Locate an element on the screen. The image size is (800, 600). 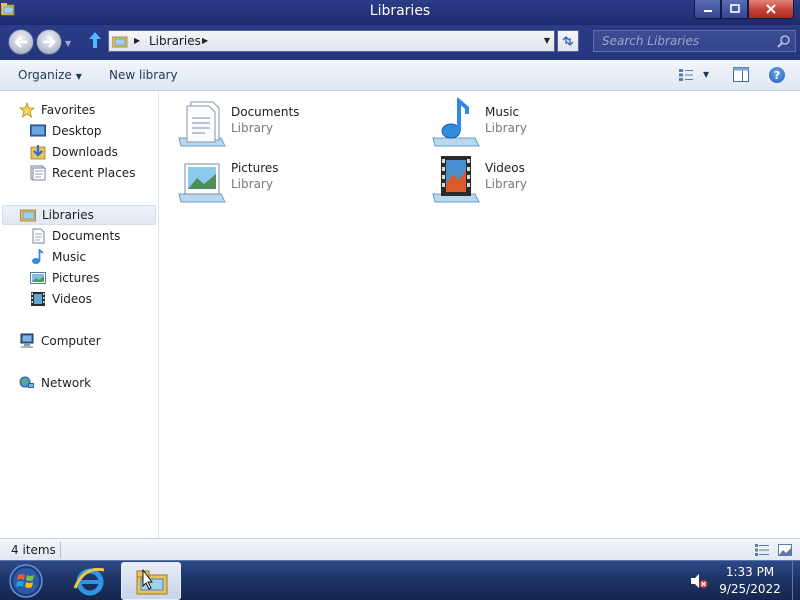
library-item-music: Music Library is located at coordinates (556, 123).